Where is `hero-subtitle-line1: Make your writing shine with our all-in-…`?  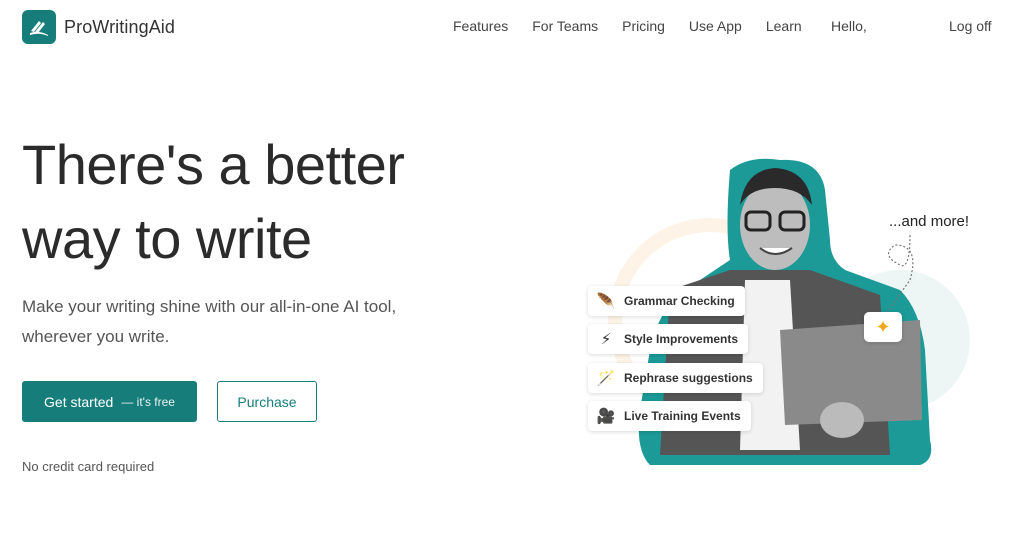 hero-subtitle-line1: Make your writing shine with our all-in-… is located at coordinates (209, 306).